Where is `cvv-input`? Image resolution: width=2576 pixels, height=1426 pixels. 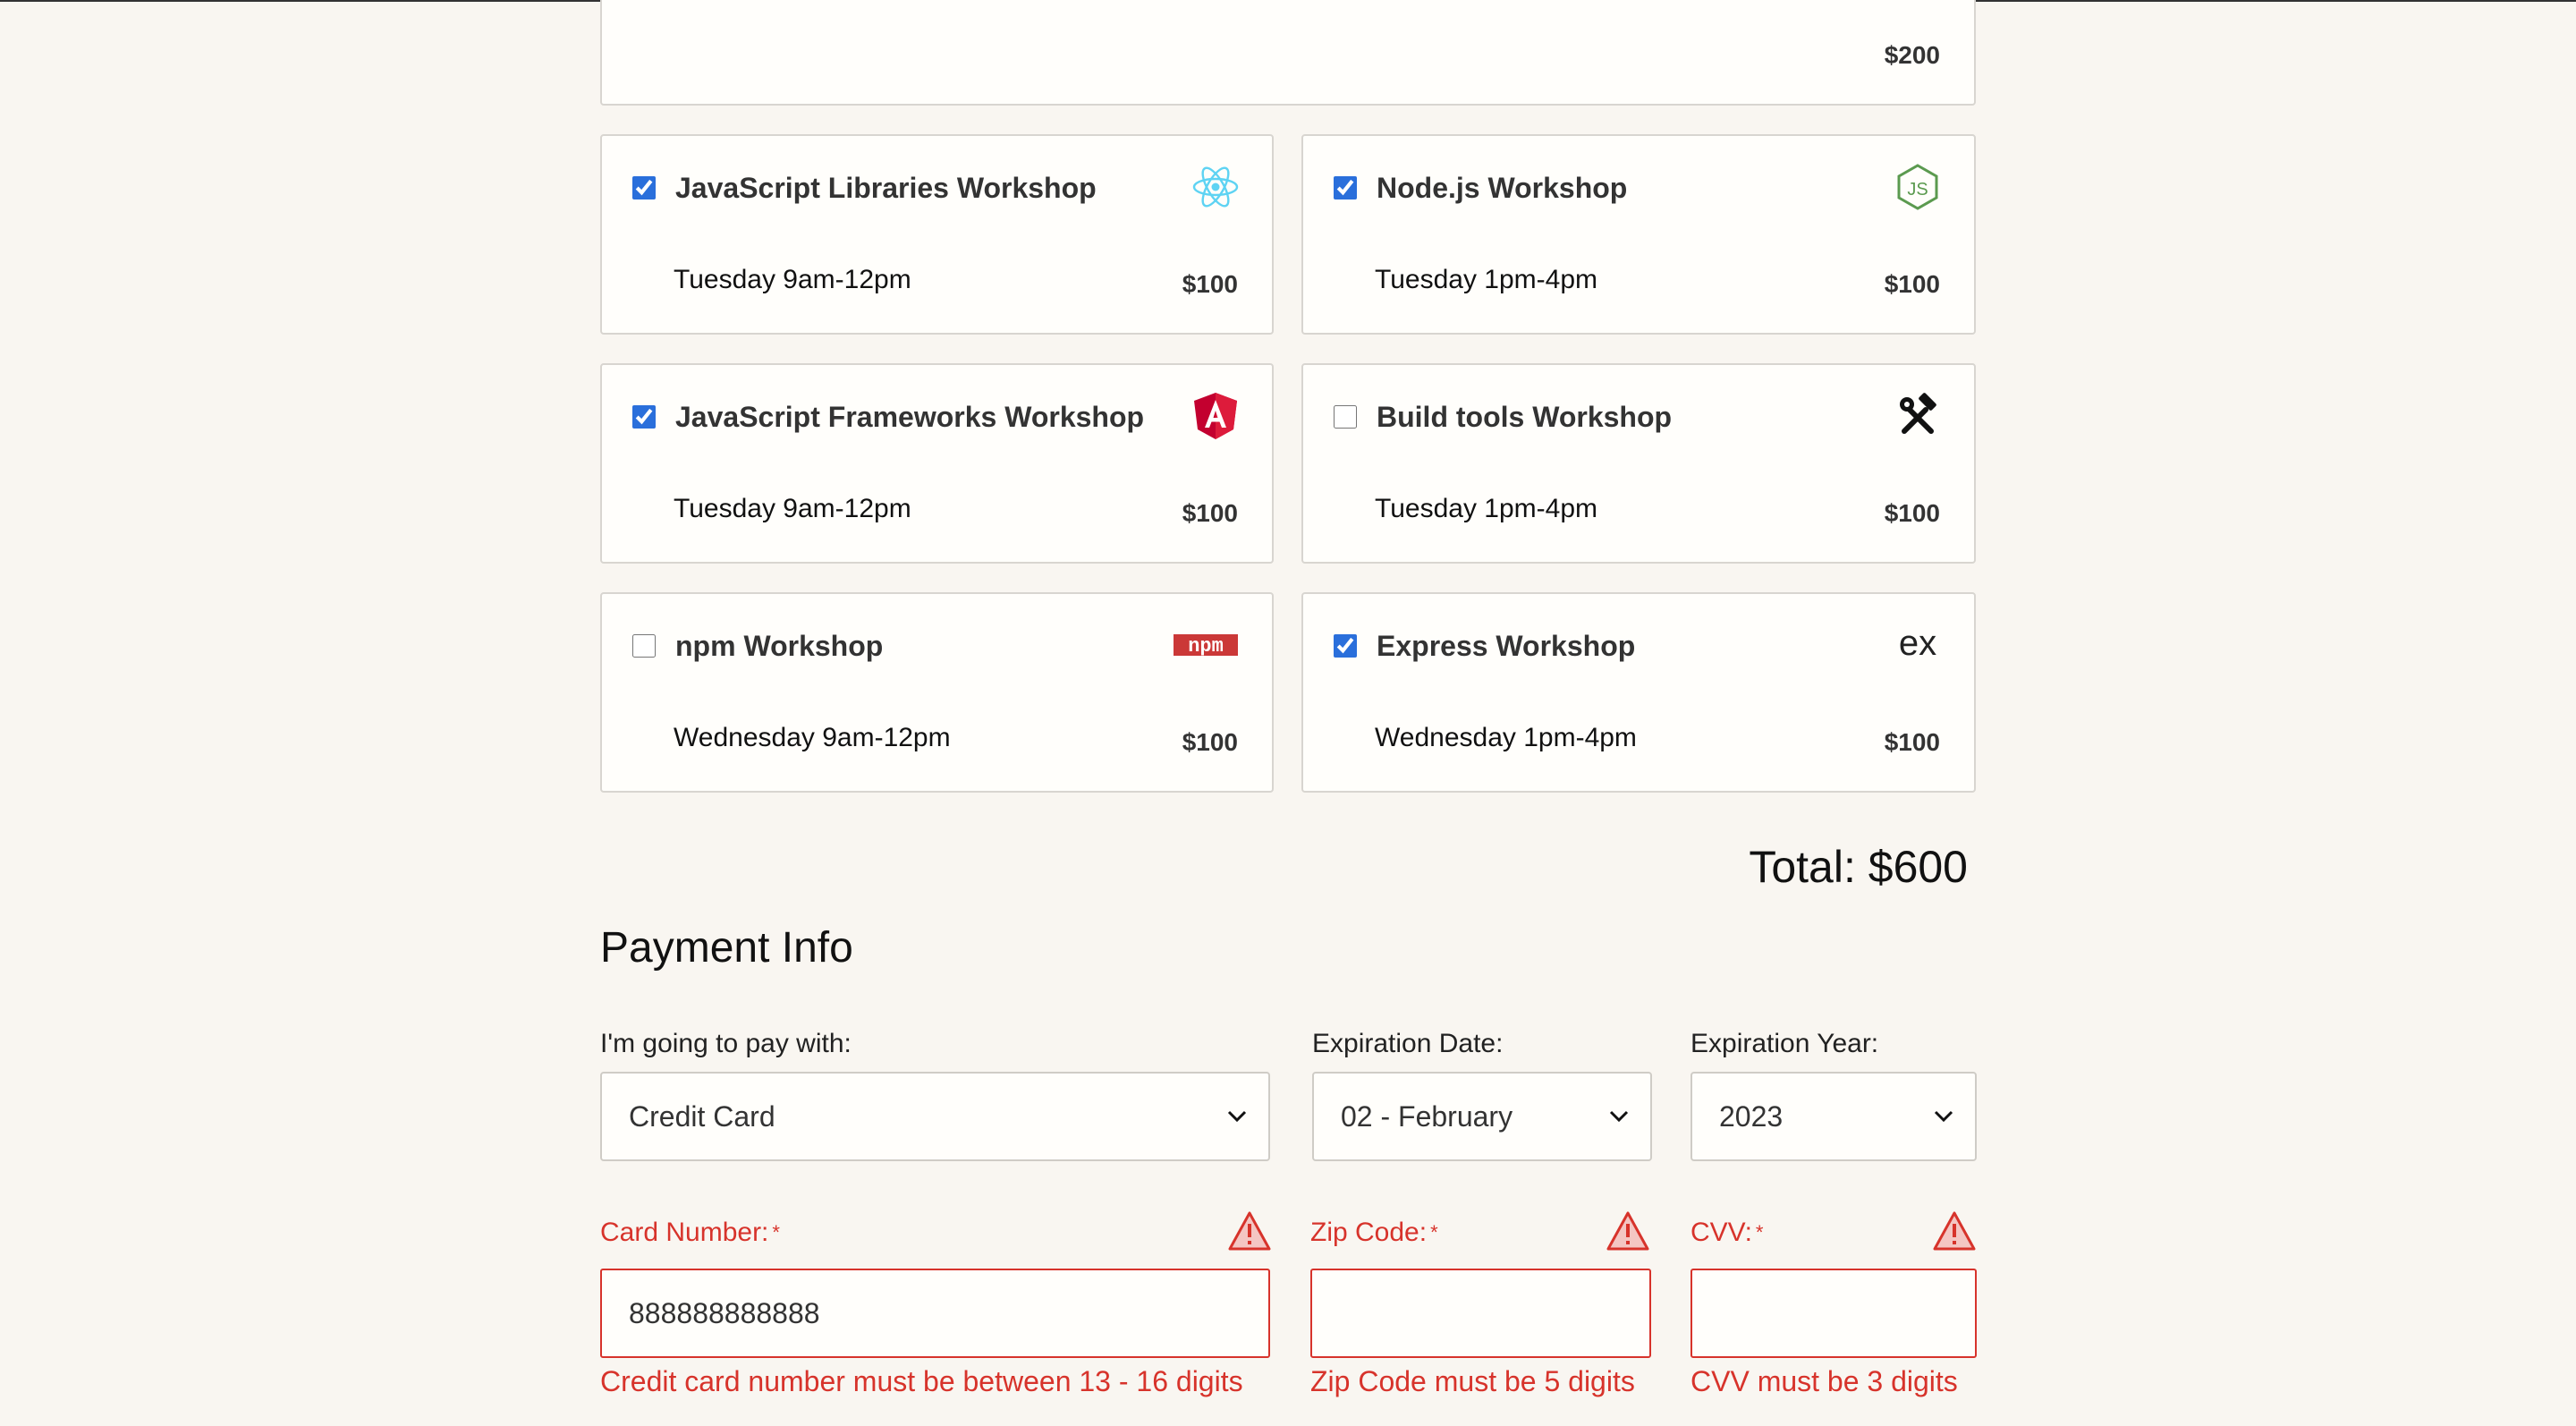
cvv-input is located at coordinates (1833, 1313).